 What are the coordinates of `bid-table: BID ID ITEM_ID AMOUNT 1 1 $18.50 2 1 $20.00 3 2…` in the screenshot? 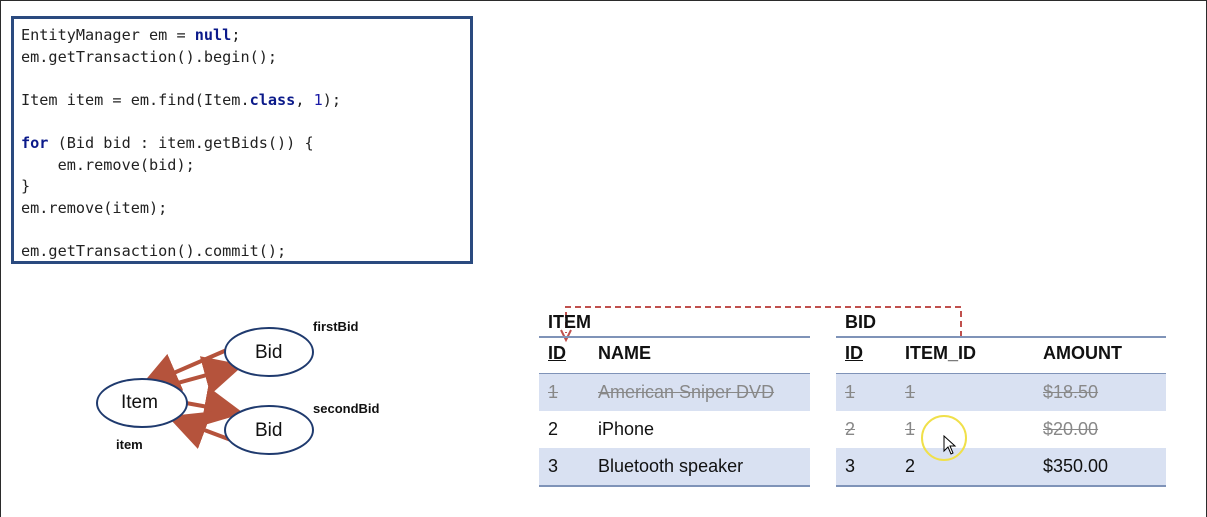 It's located at (1001, 400).